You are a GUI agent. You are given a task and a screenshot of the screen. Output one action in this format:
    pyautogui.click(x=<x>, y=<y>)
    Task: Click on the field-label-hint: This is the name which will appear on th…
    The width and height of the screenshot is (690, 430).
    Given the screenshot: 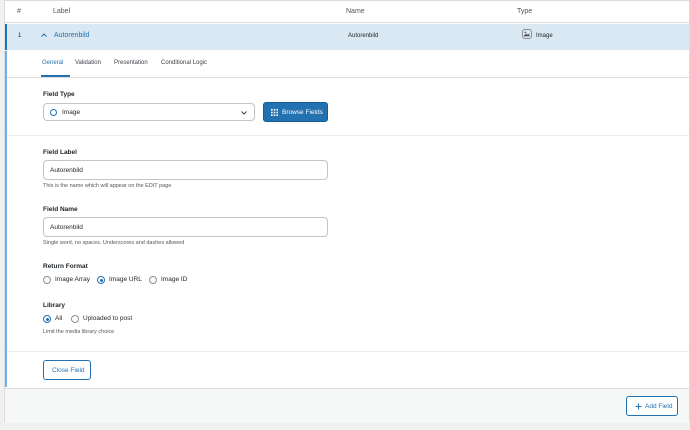 What is the action you would take?
    pyautogui.click(x=107, y=186)
    